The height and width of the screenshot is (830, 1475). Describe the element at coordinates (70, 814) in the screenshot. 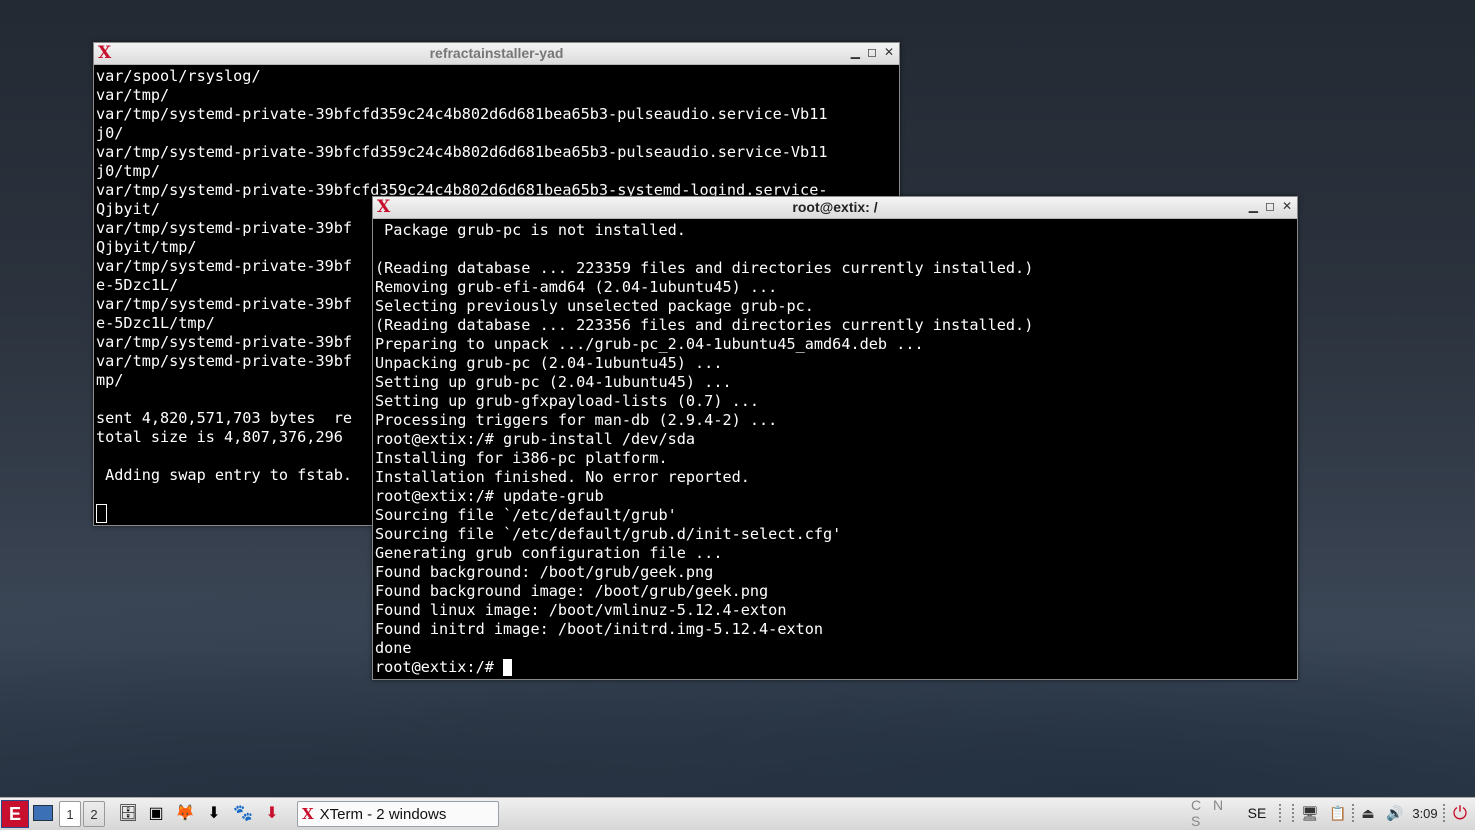

I see `workspace-1: 1` at that location.